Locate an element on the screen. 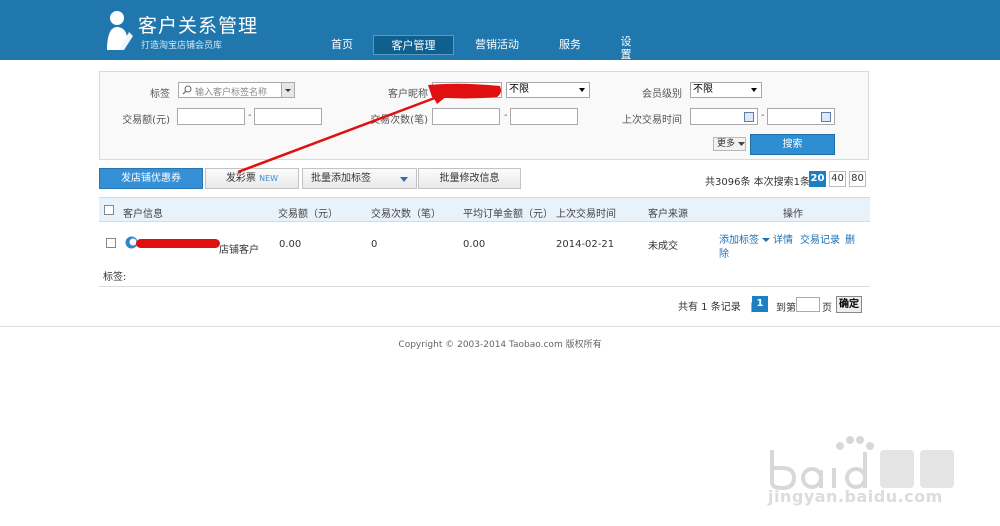 This screenshot has width=1000, height=526. watermark-url: jingyan.baidu.com is located at coordinates (855, 496).